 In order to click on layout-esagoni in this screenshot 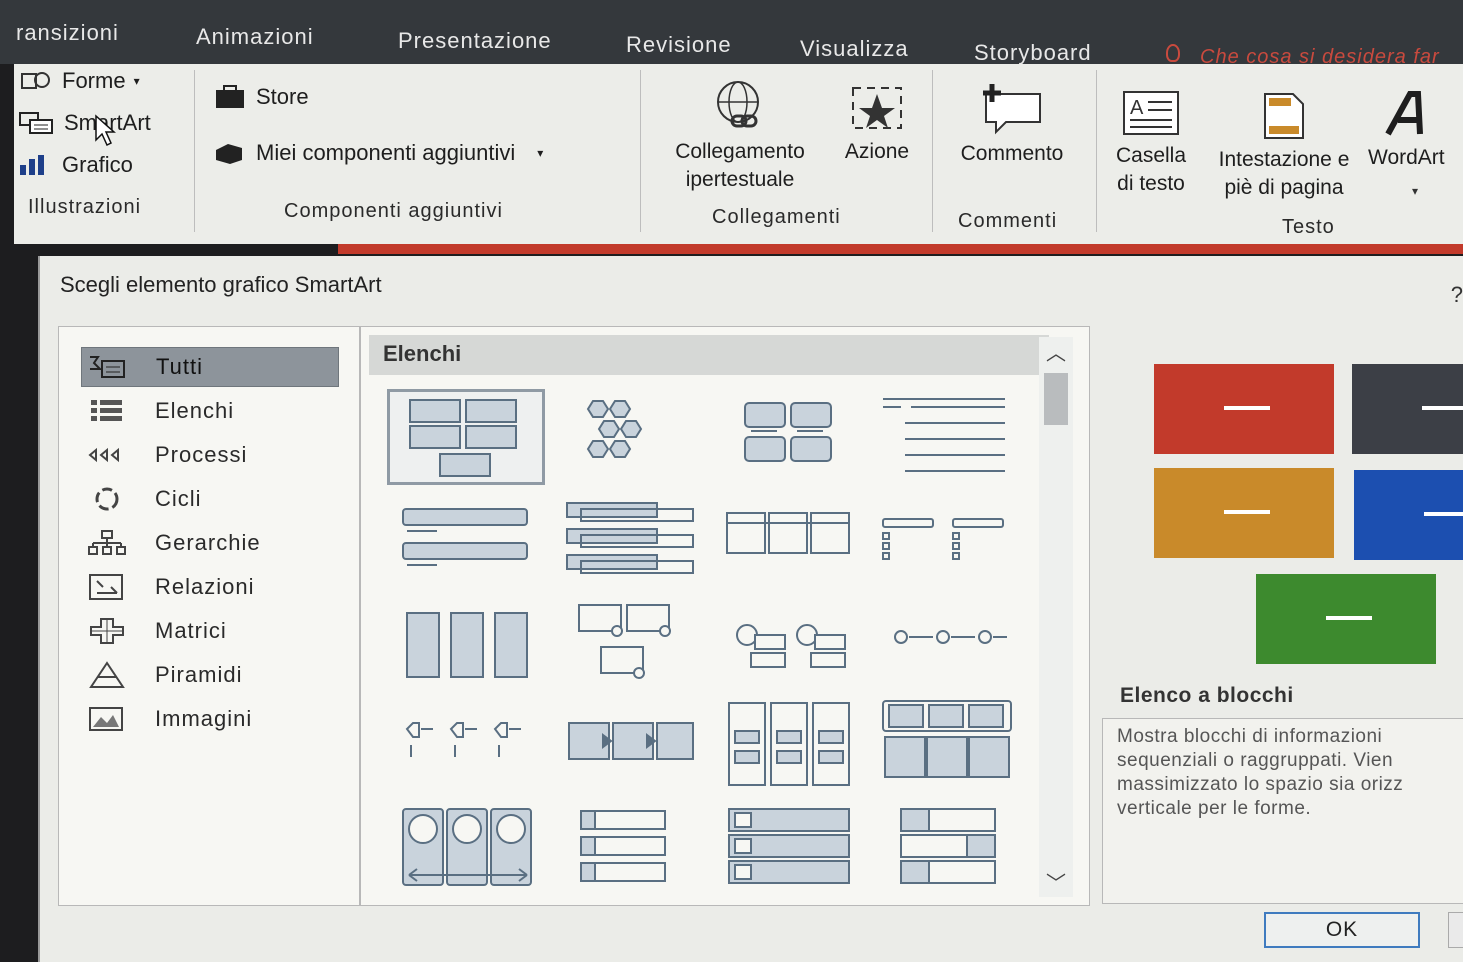, I will do `click(630, 441)`.